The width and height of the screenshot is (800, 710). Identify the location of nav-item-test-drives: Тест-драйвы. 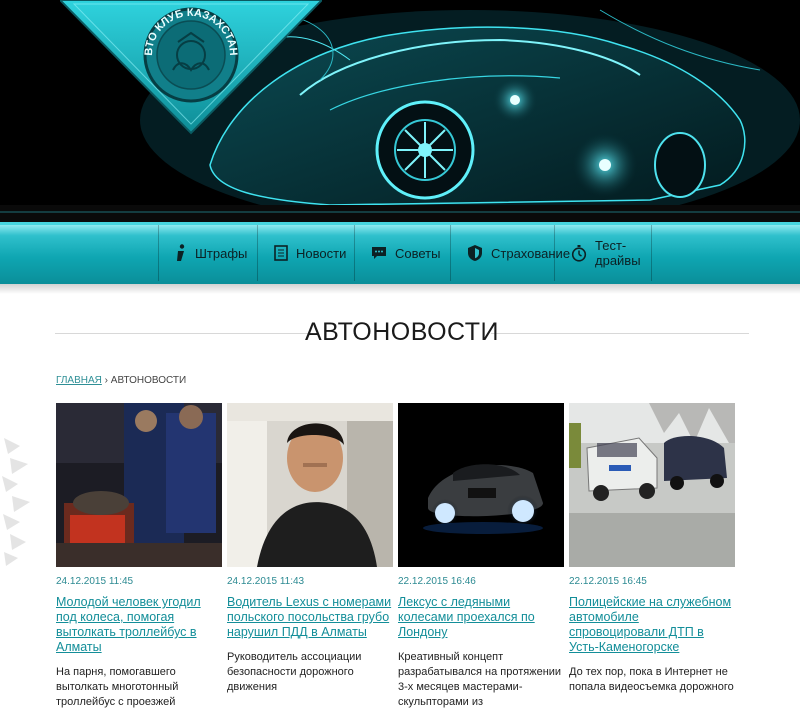
(603, 253).